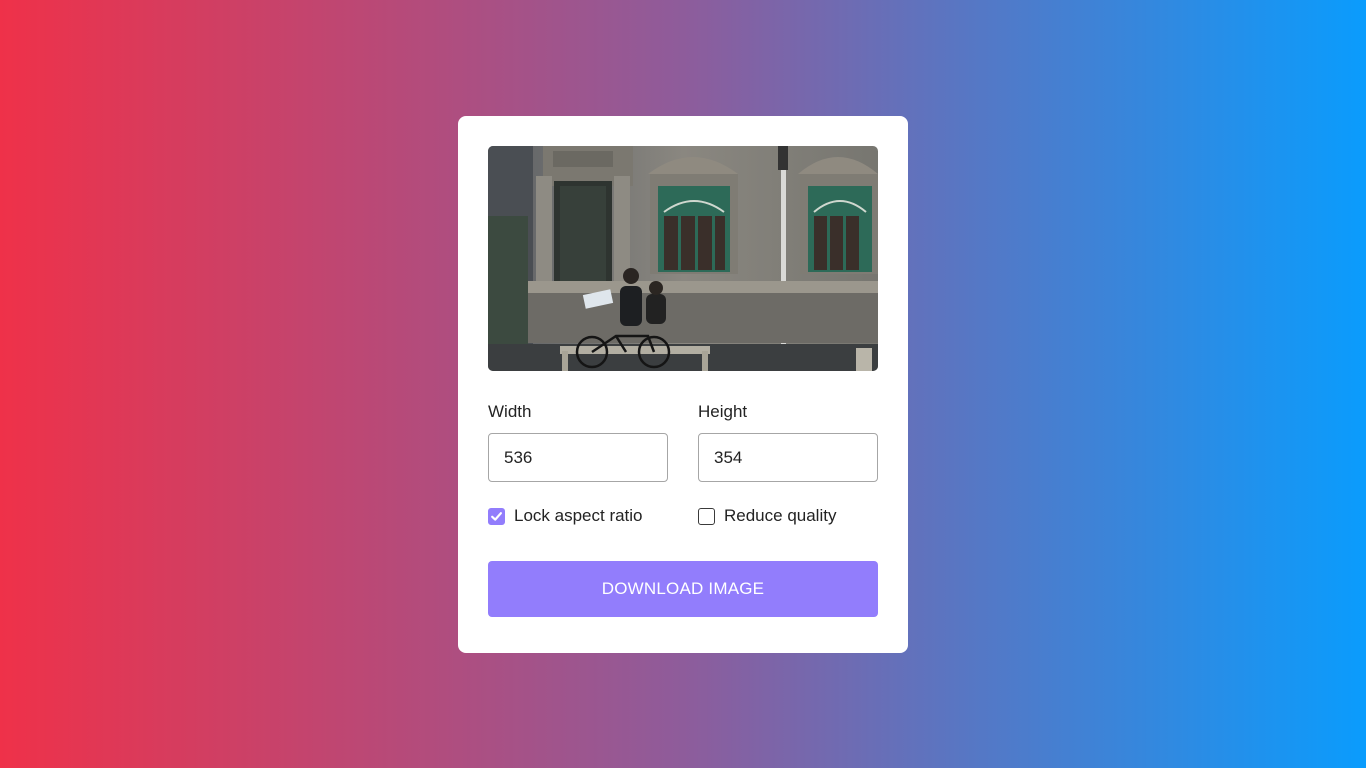  I want to click on width-field: Width, so click(578, 442).